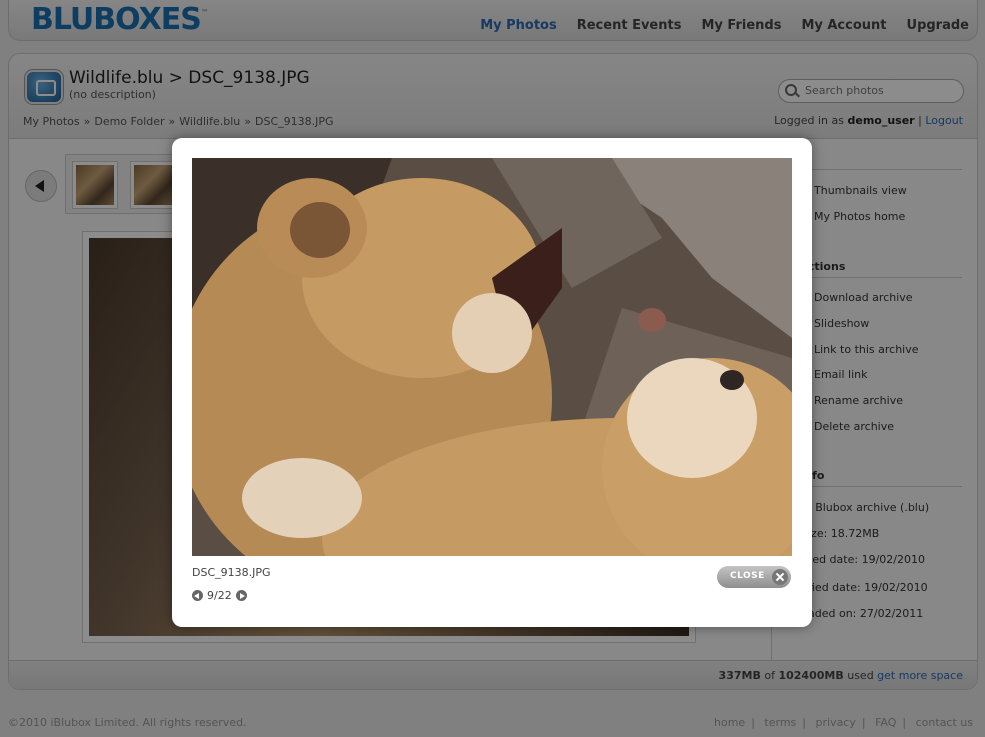 The width and height of the screenshot is (985, 737). I want to click on close-icon, so click(780, 577).